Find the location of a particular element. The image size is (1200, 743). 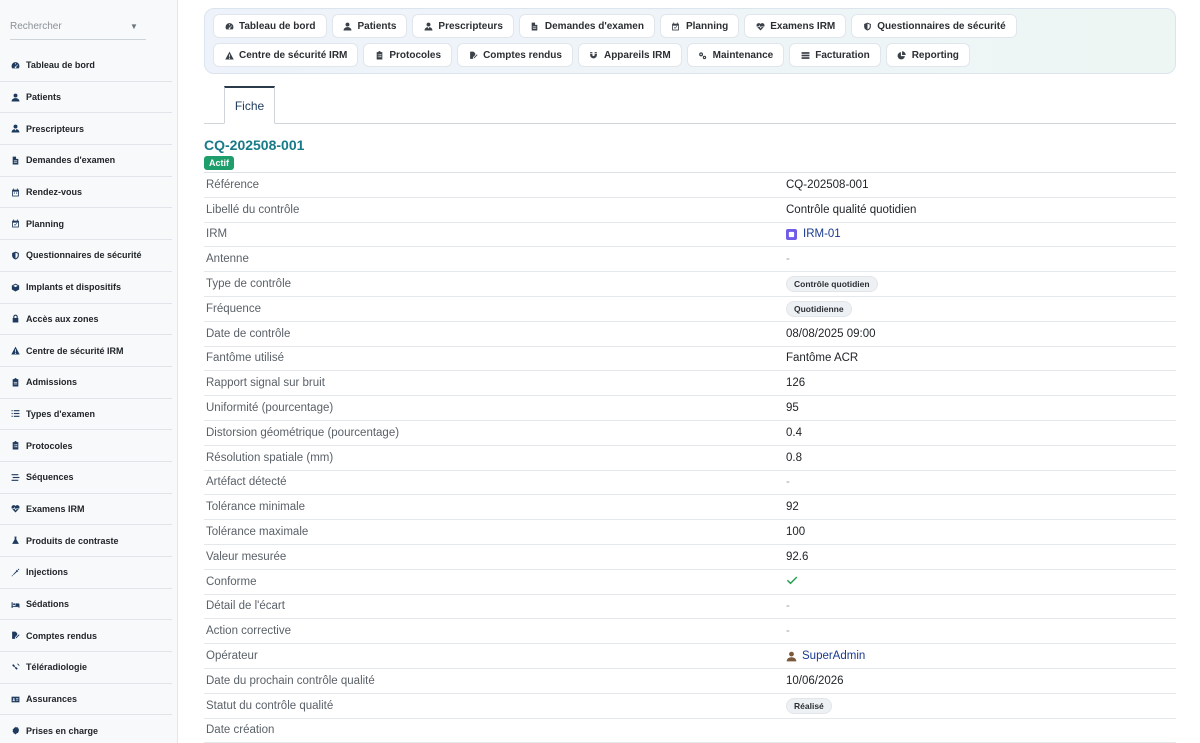

nav-button-centre-de-securite-irm: Centre de sécurité IRM is located at coordinates (286, 55).